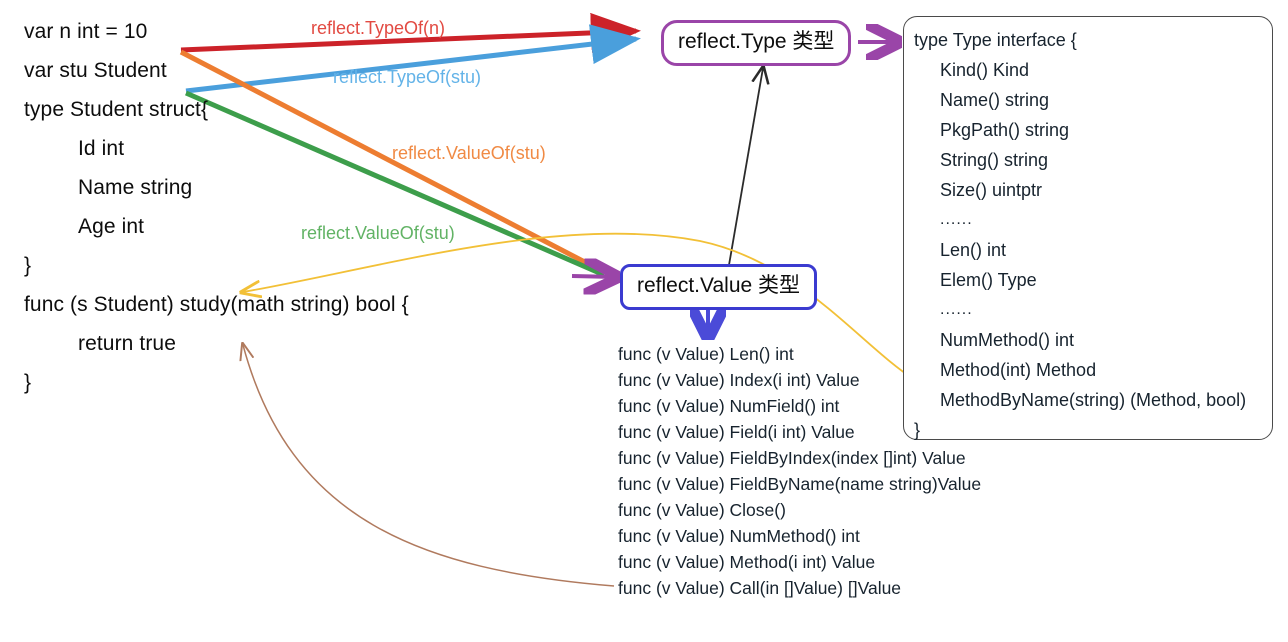 Image resolution: width=1288 pixels, height=642 pixels. I want to click on code-line: type Student struct{, so click(116, 109).